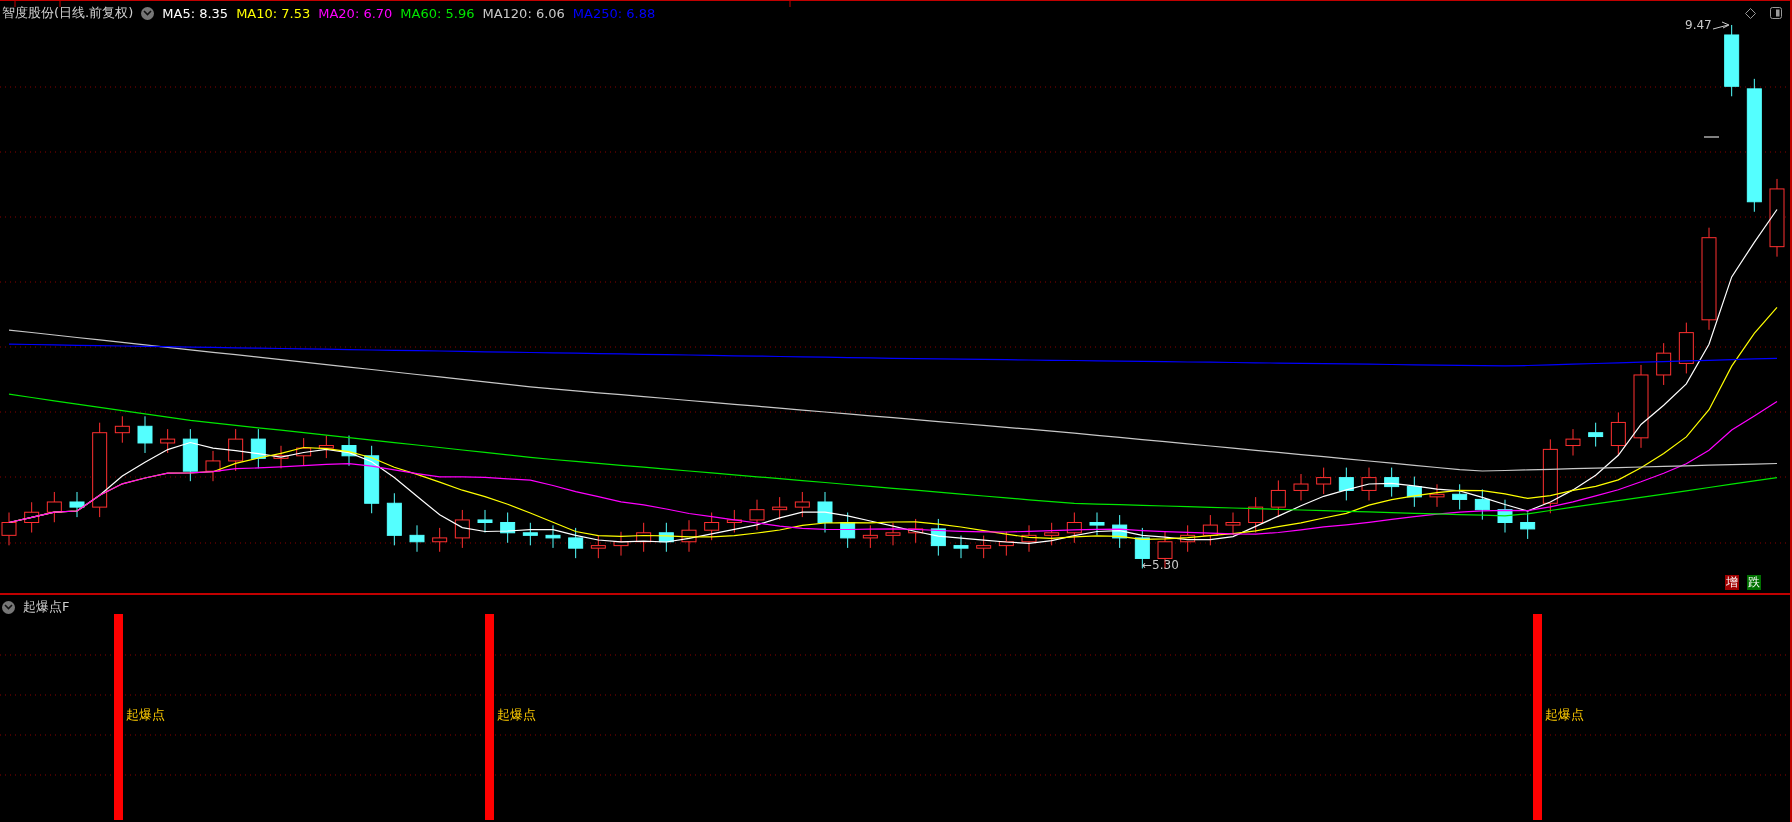 The width and height of the screenshot is (1792, 822). I want to click on high-price-label: 9.47, so click(1698, 25).